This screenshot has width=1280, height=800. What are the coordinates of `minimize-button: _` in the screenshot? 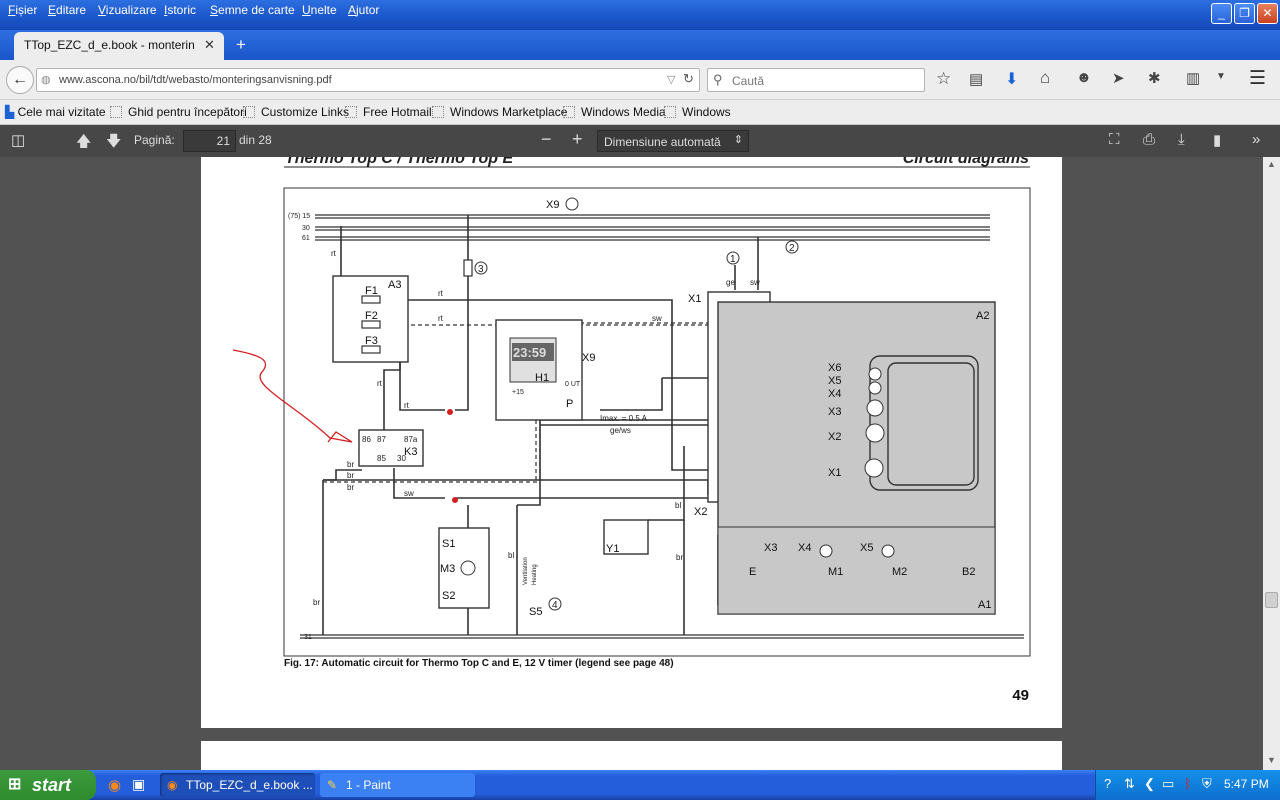 It's located at (1221, 13).